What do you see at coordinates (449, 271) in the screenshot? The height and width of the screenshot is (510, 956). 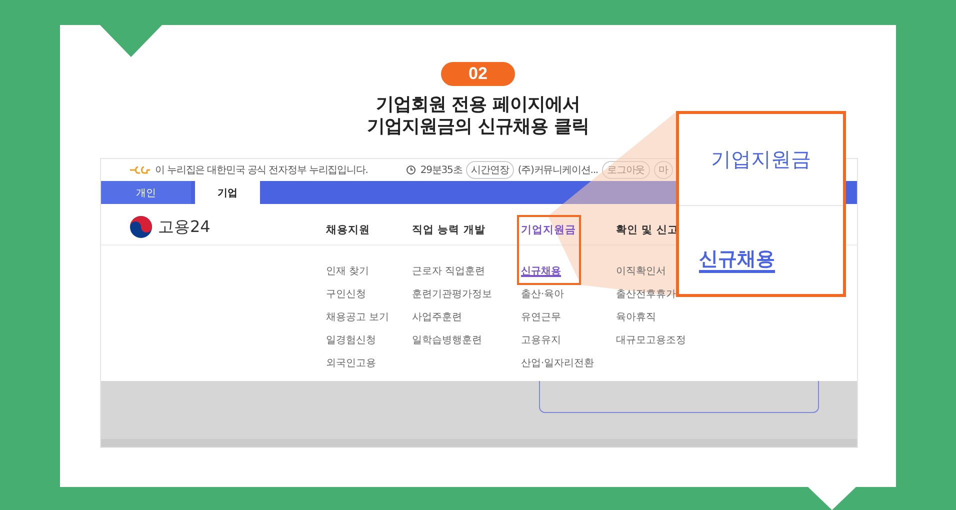 I see `menu-item: 근로자 직업훈련` at bounding box center [449, 271].